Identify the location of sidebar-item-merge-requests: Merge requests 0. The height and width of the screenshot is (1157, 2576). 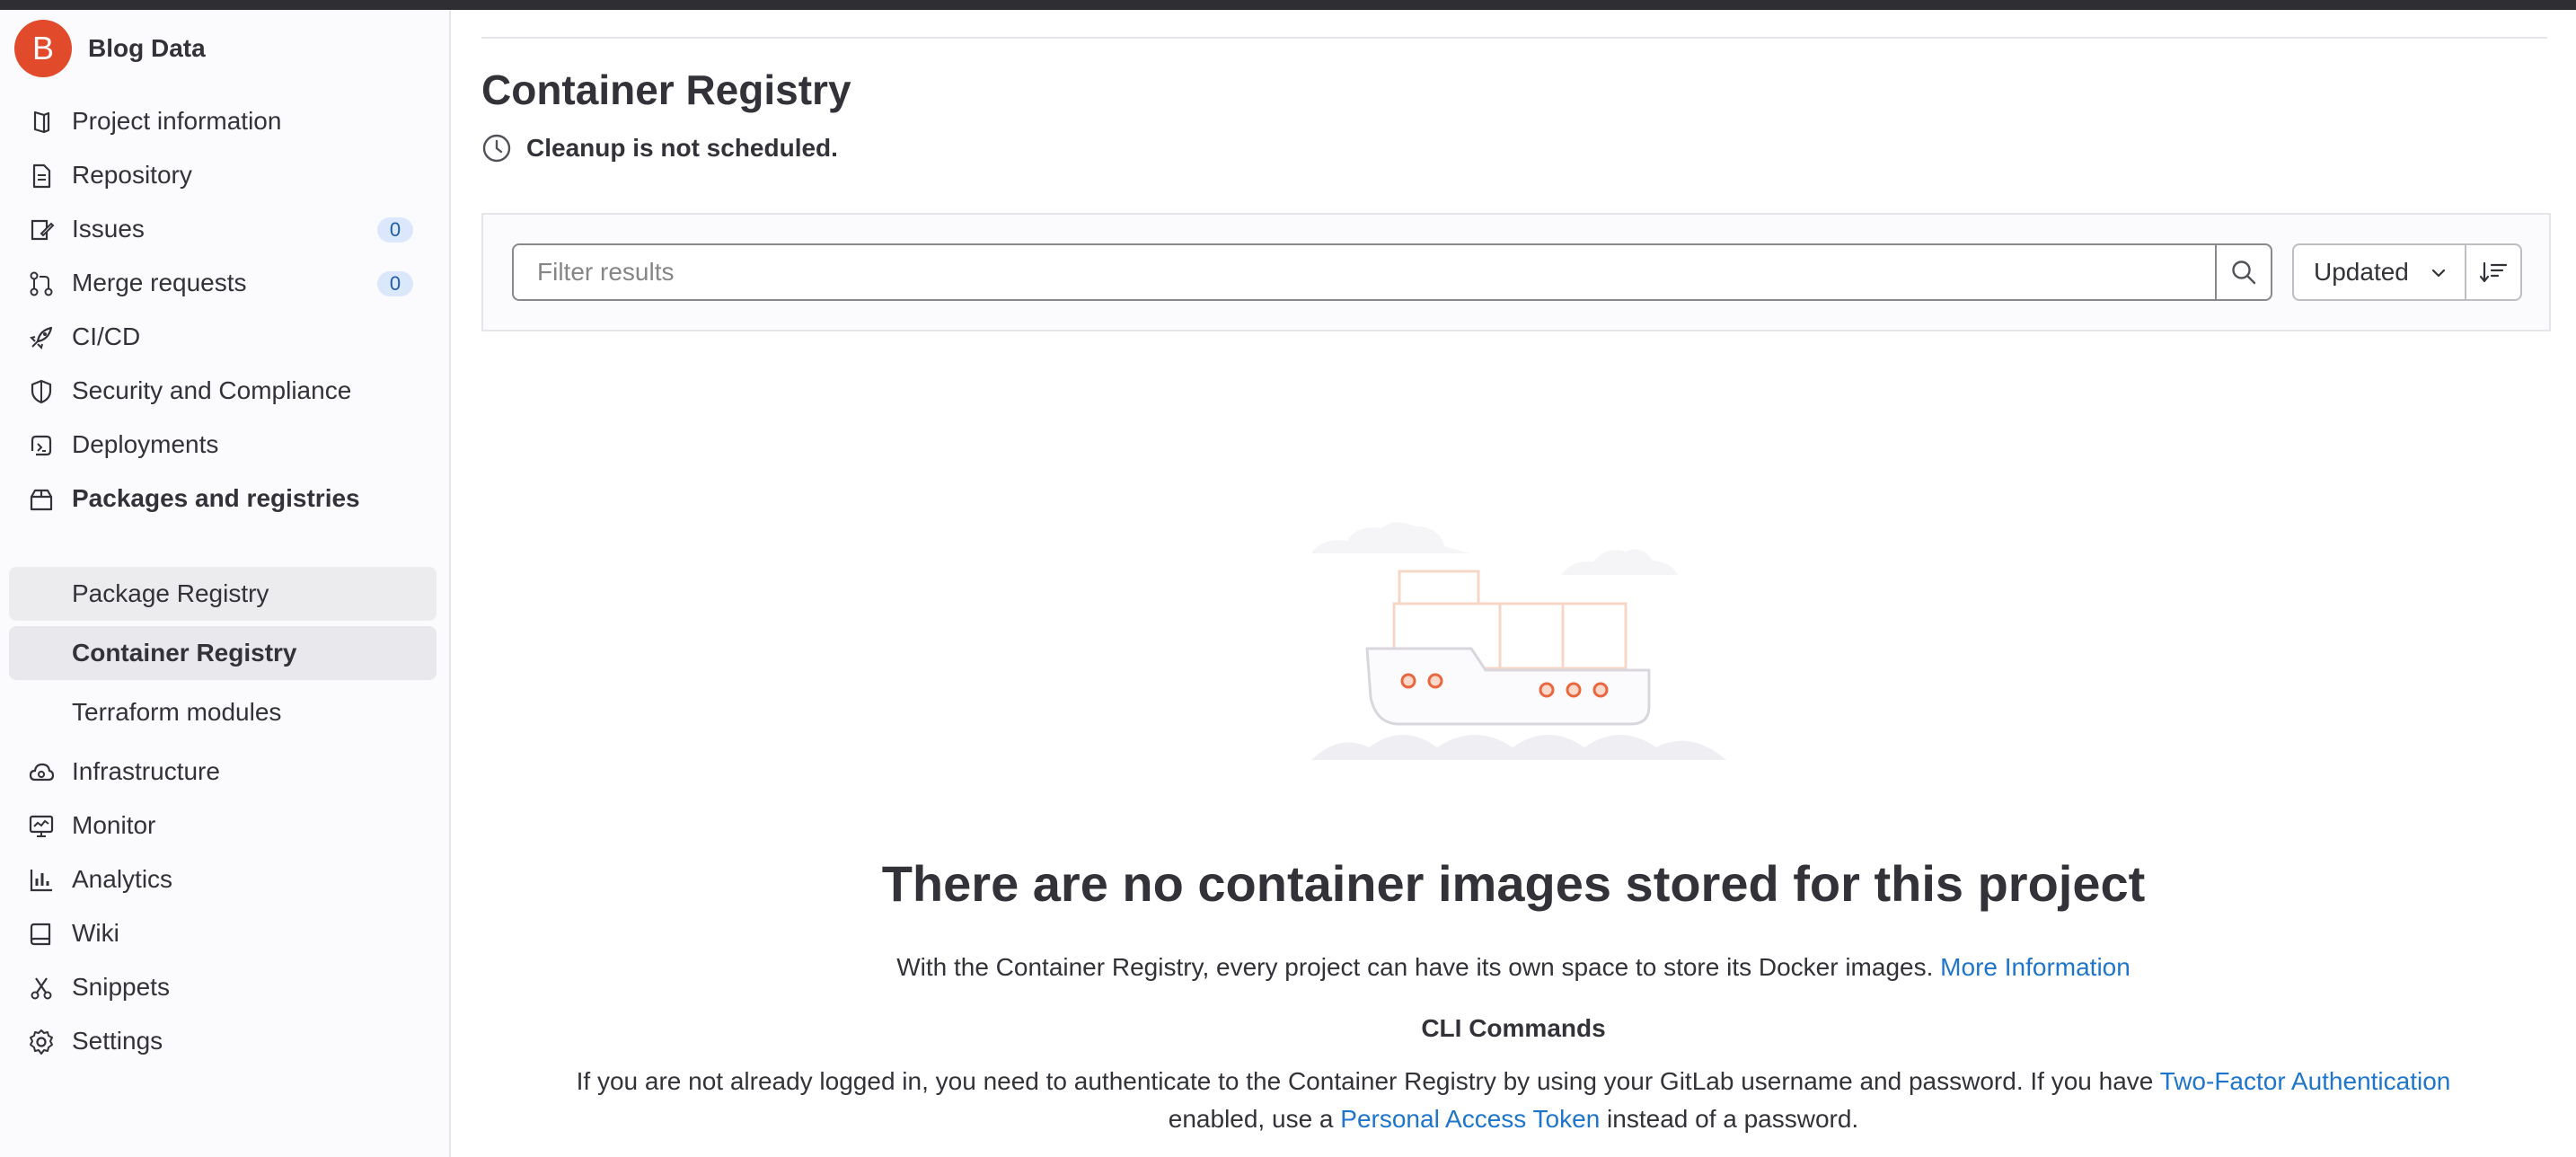
(223, 283).